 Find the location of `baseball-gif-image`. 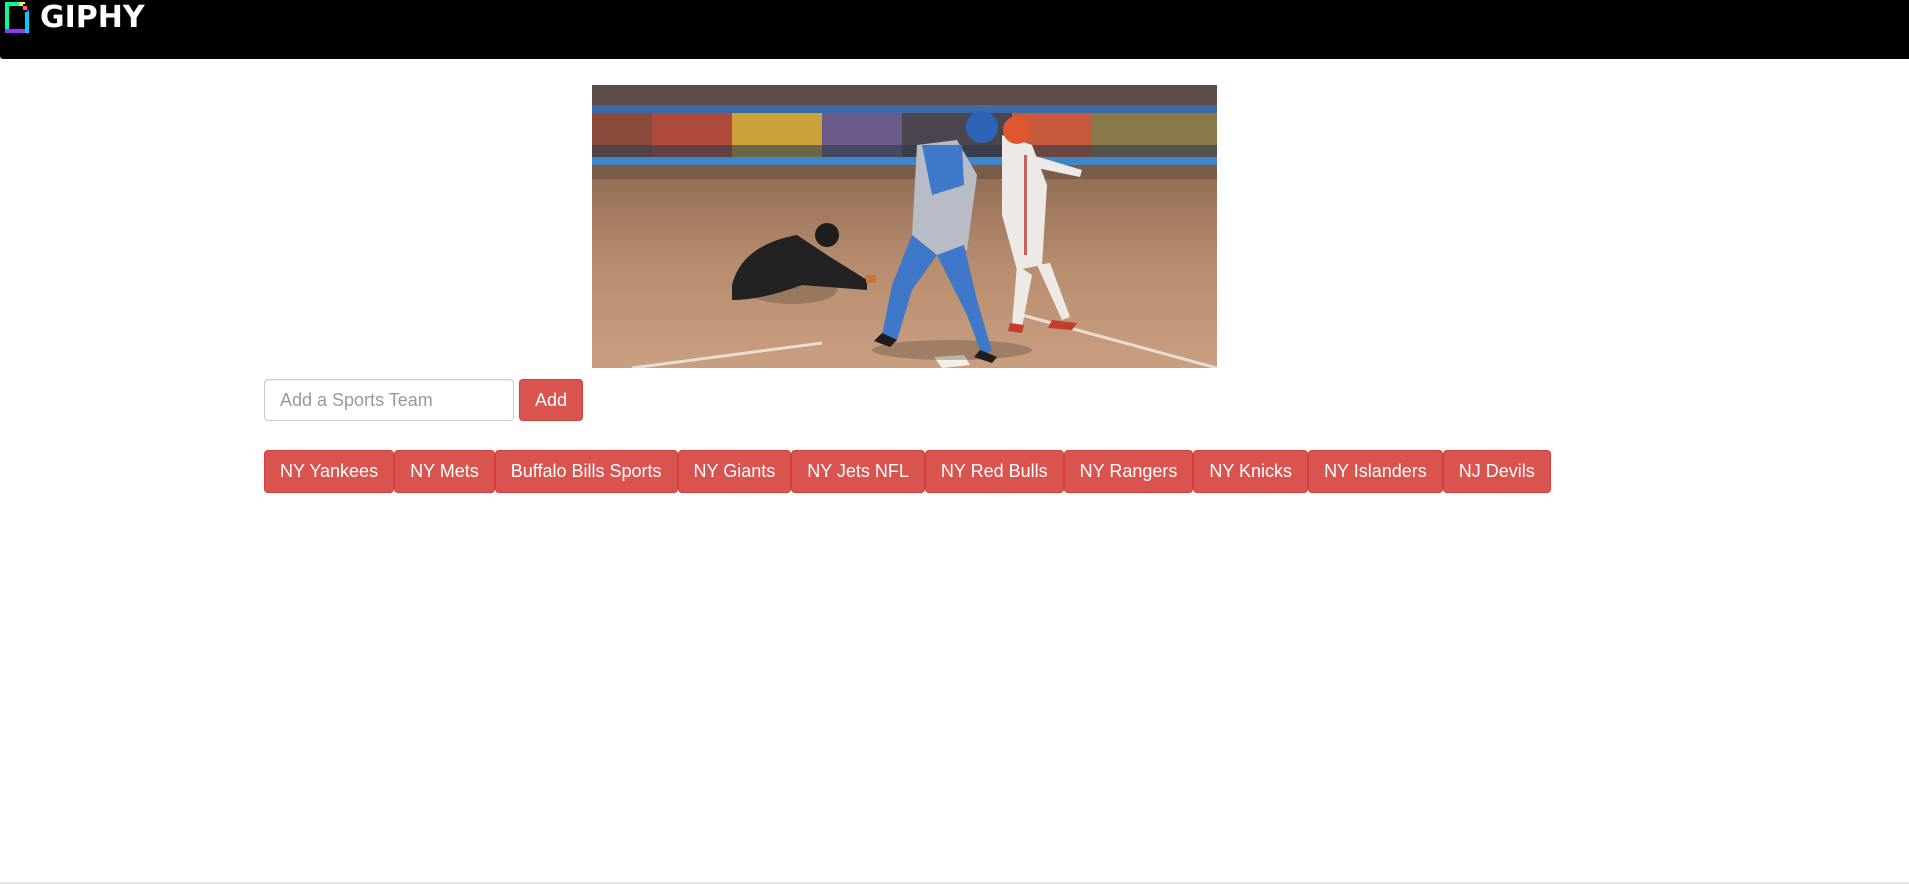

baseball-gif-image is located at coordinates (904, 226).